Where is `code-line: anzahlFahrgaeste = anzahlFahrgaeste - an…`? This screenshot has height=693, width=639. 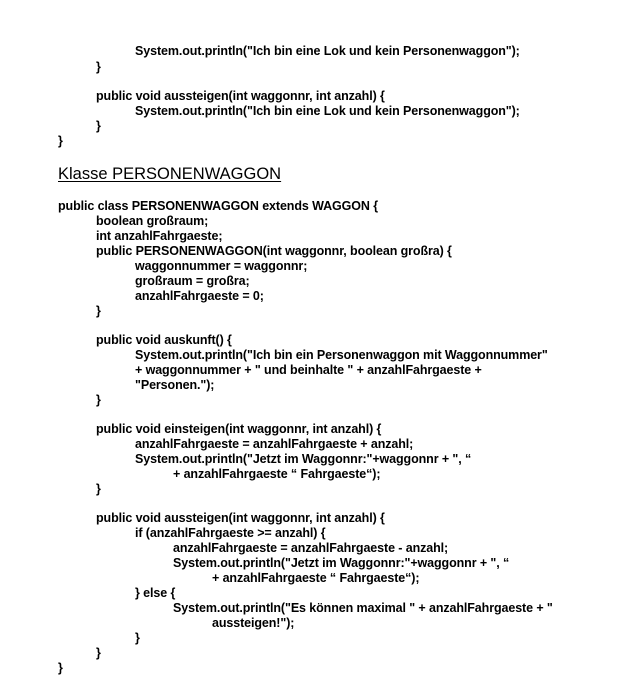 code-line: anzahlFahrgaeste = anzahlFahrgaeste - an… is located at coordinates (311, 548).